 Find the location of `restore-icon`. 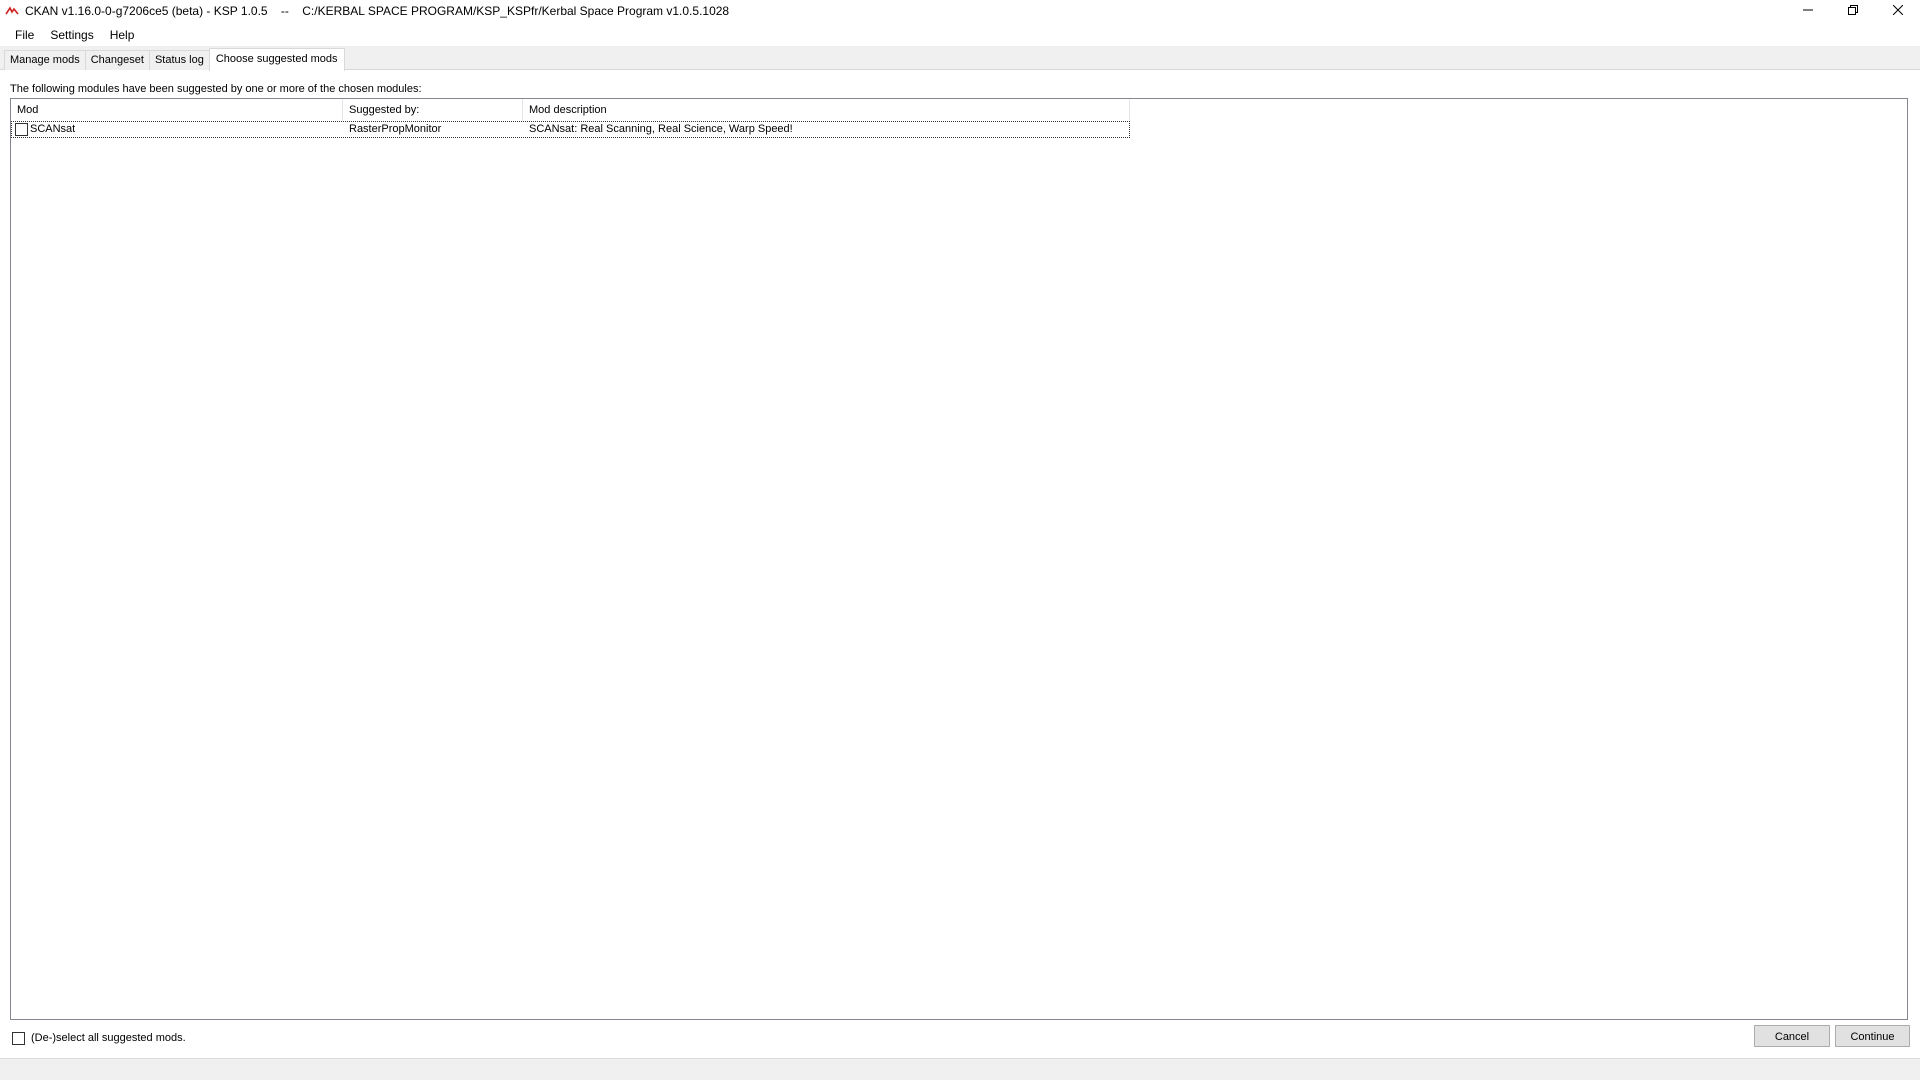

restore-icon is located at coordinates (1852, 11).